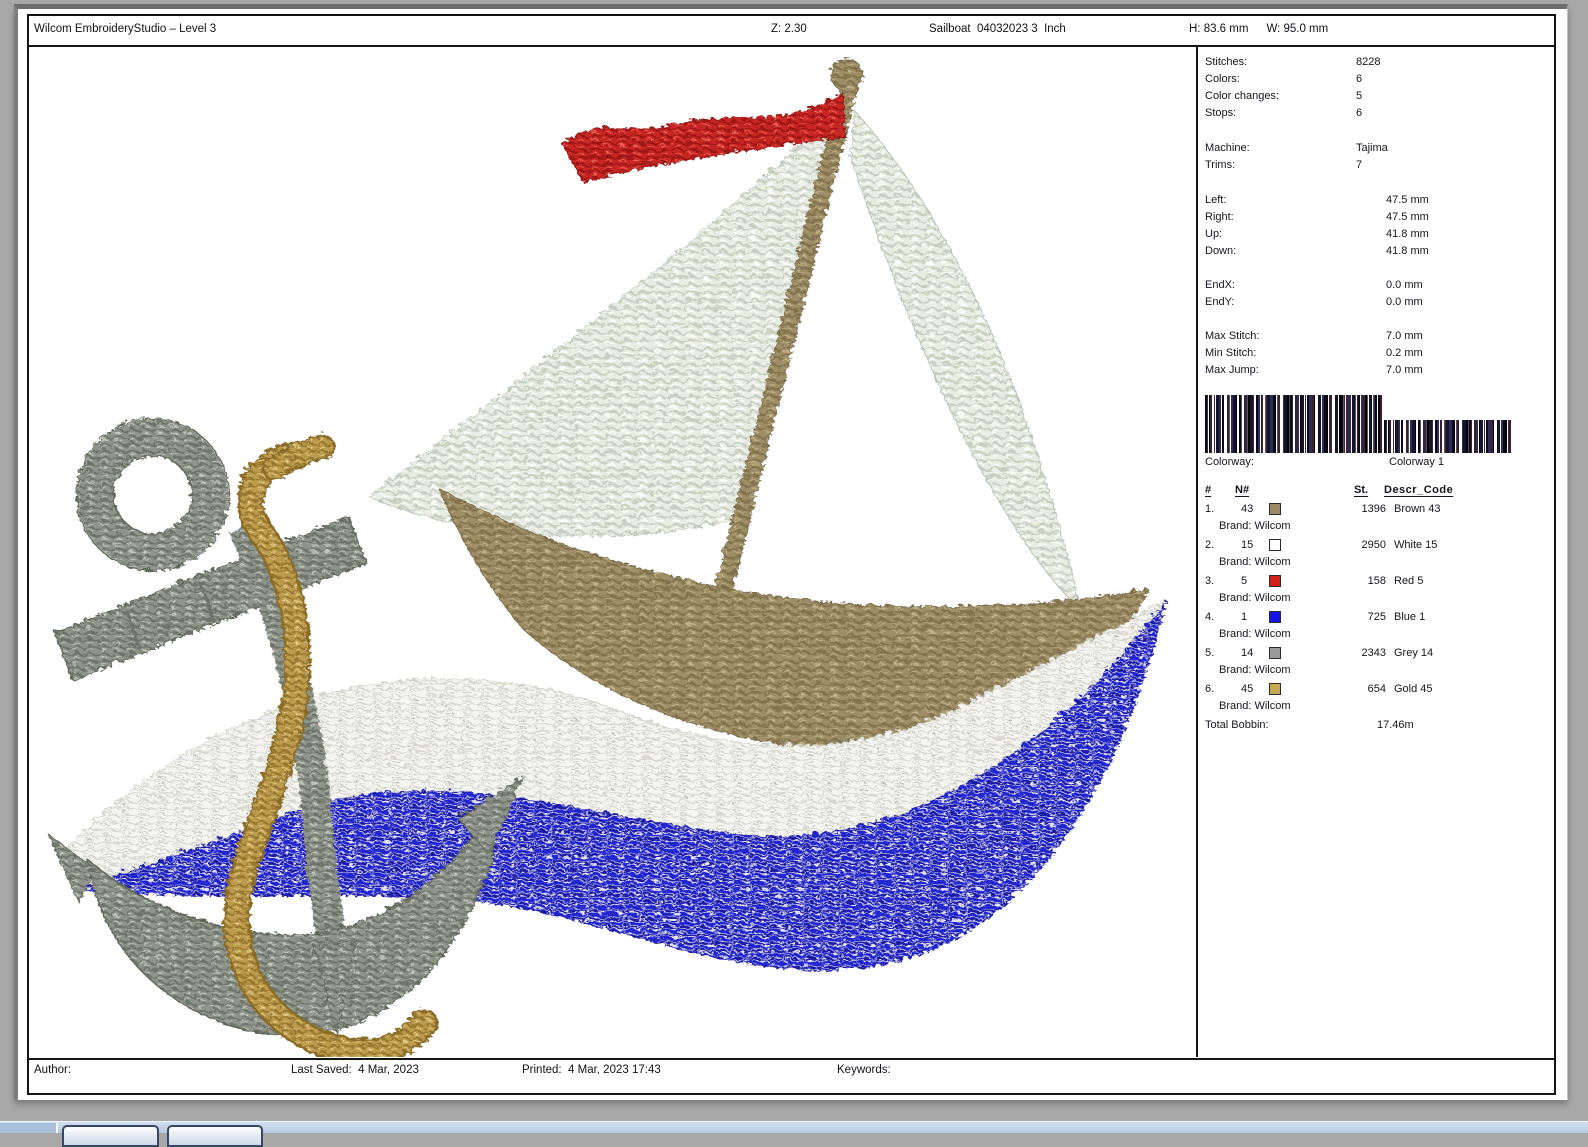 The width and height of the screenshot is (1588, 1147). I want to click on anchor-ring, so click(151, 493).